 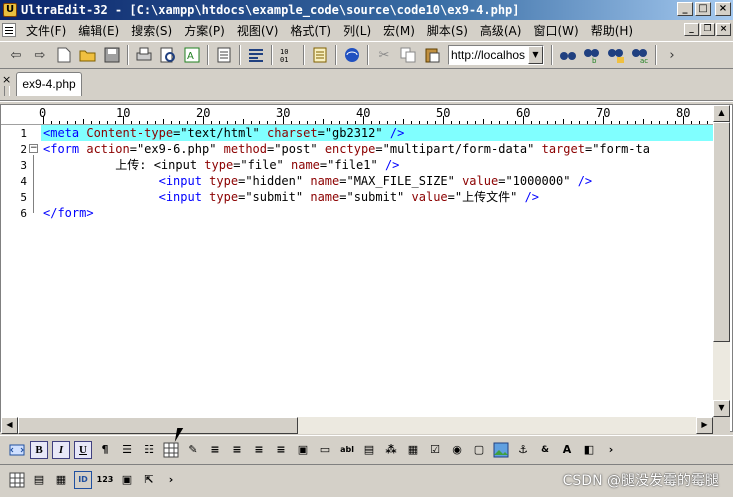 What do you see at coordinates (9, 425) in the screenshot?
I see `scroll-left-icon: ◀` at bounding box center [9, 425].